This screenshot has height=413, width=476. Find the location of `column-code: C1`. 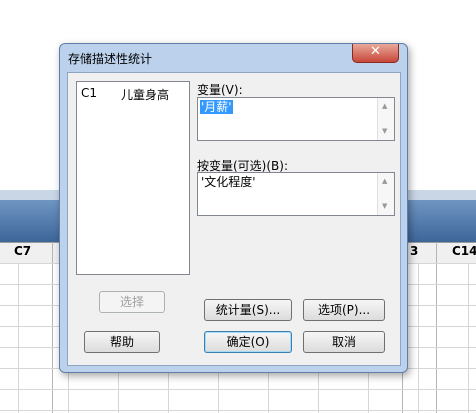

column-code: C1 is located at coordinates (89, 93).